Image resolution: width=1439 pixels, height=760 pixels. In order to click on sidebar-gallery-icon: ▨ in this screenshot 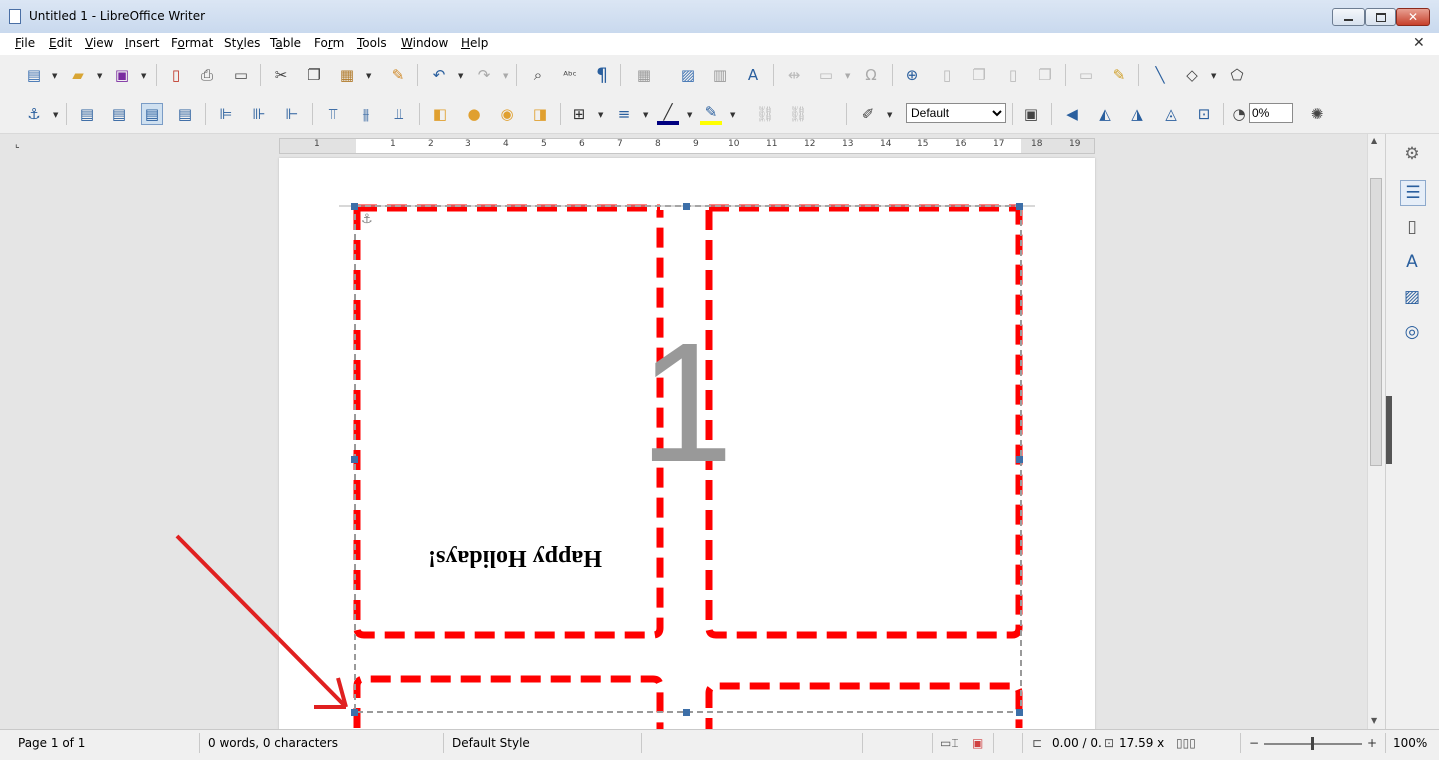, I will do `click(1412, 297)`.